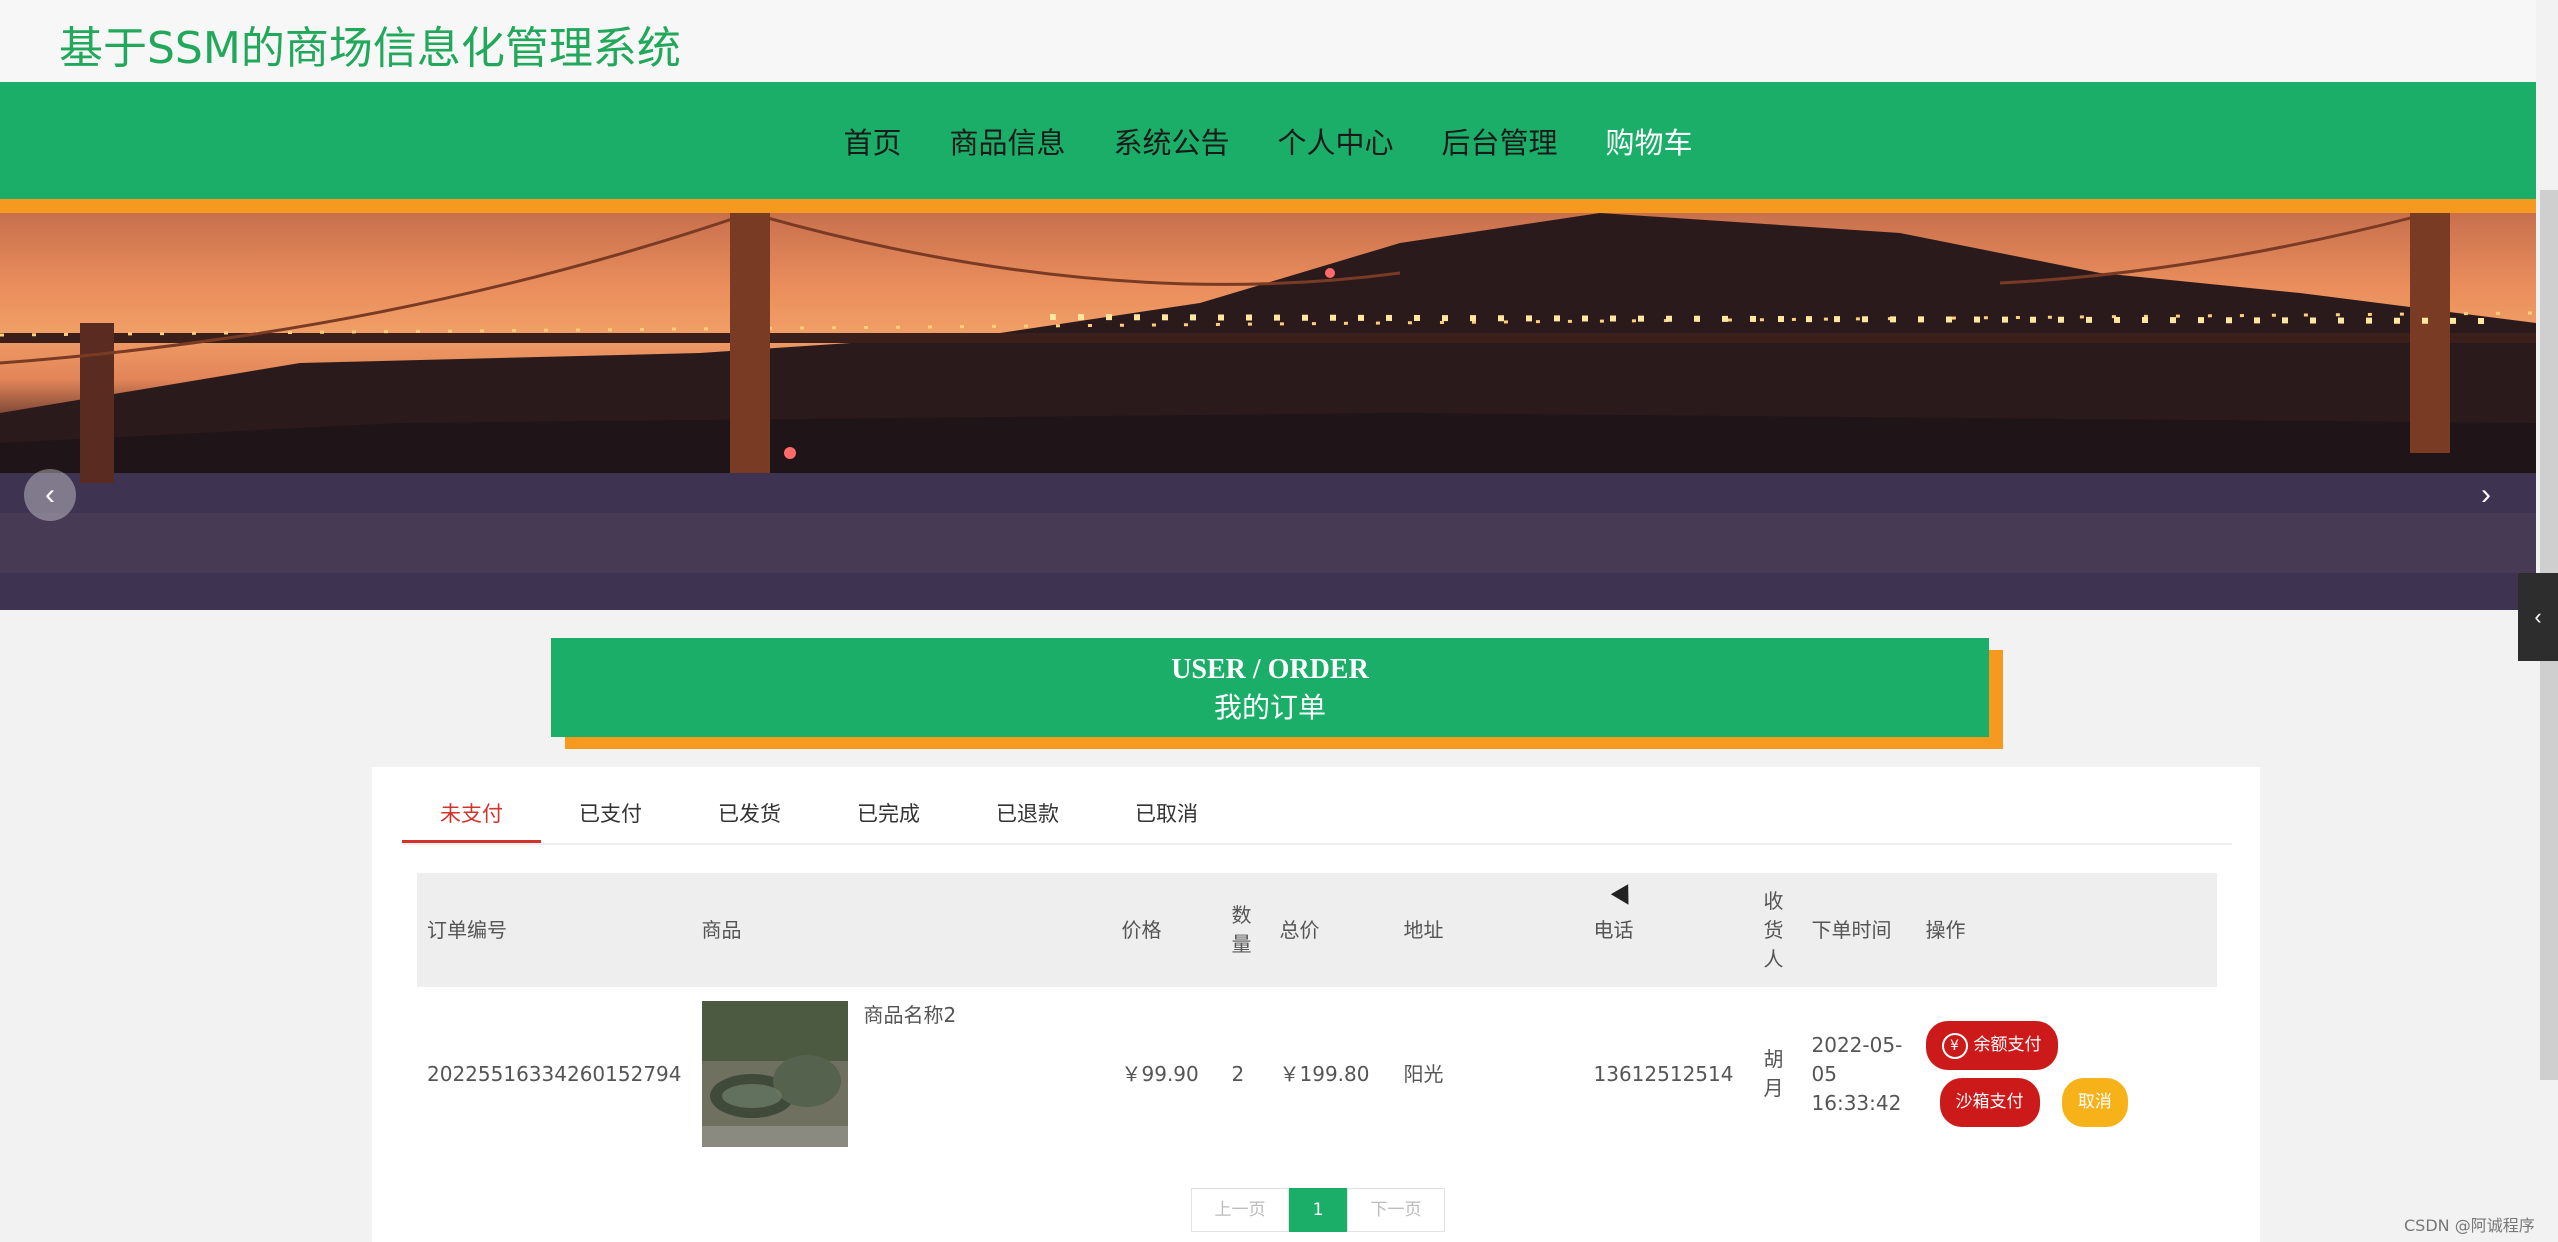 Image resolution: width=2558 pixels, height=1242 pixels. I want to click on tab-unpaid: 未支付, so click(471, 815).